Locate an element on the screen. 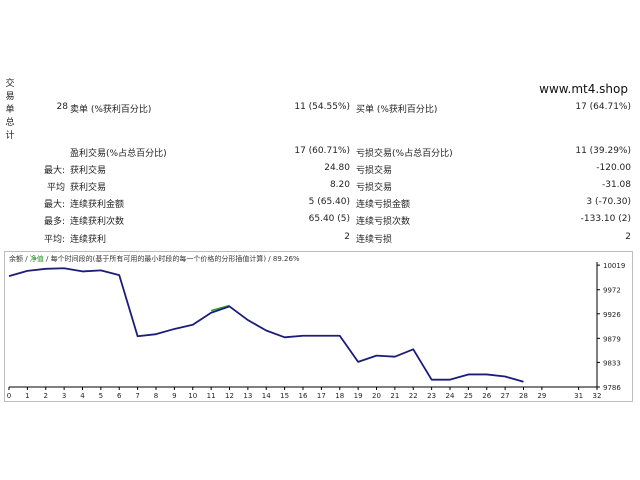 The height and width of the screenshot is (480, 640). stat-label: 盈利交易(%占总百分比) is located at coordinates (118, 154).